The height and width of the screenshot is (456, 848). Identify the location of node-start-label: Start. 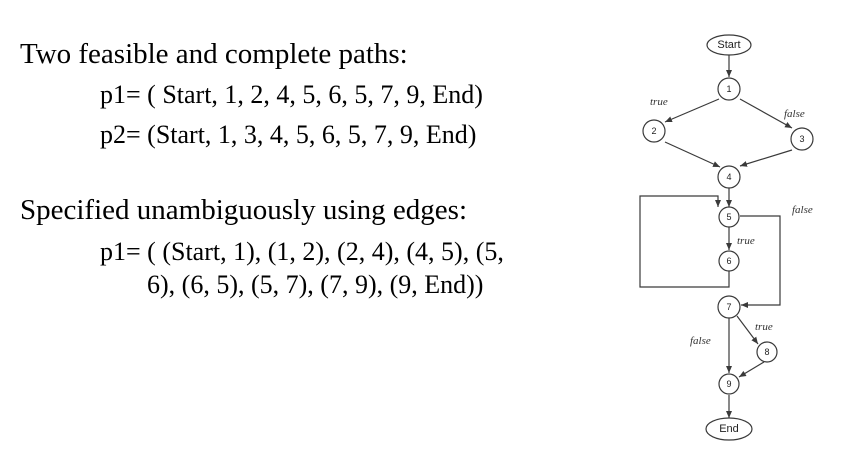
(728, 45).